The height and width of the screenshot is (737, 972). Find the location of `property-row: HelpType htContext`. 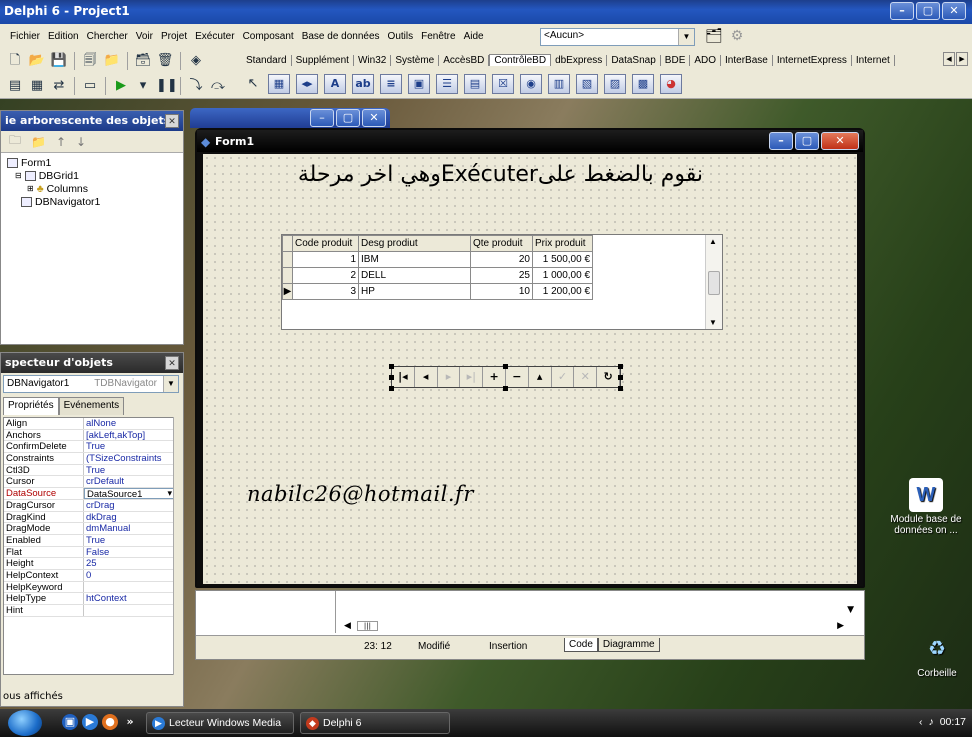

property-row: HelpType htContext is located at coordinates (89, 599).